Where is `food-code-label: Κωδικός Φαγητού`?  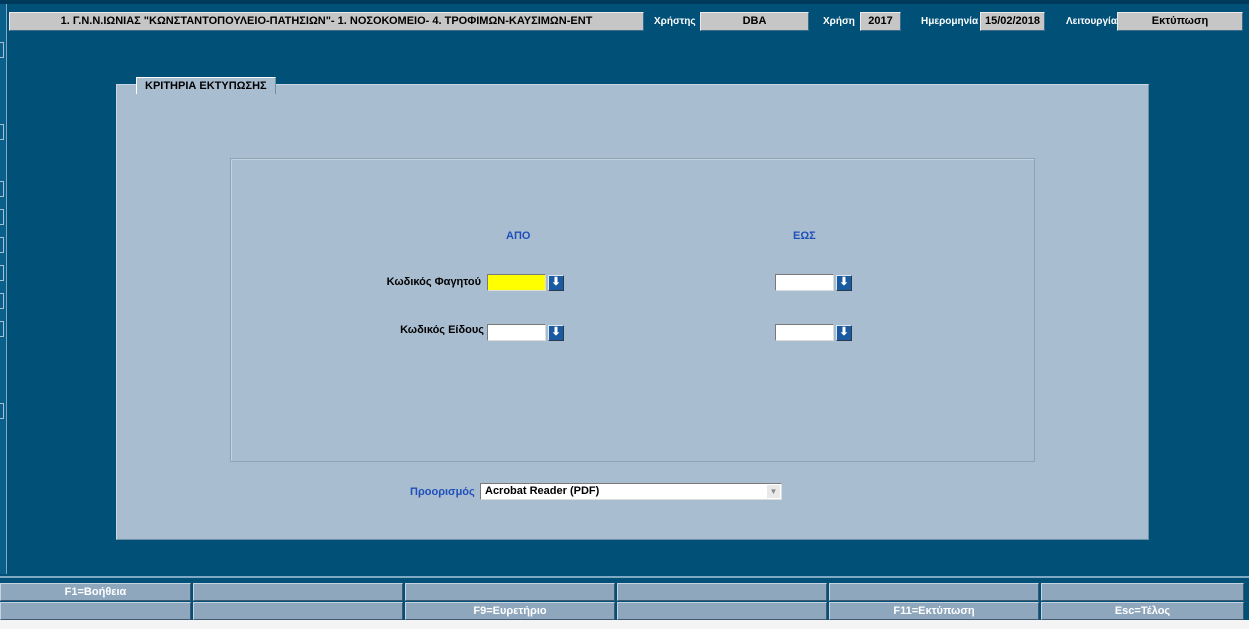 food-code-label: Κωδικός Φαγητού is located at coordinates (433, 282).